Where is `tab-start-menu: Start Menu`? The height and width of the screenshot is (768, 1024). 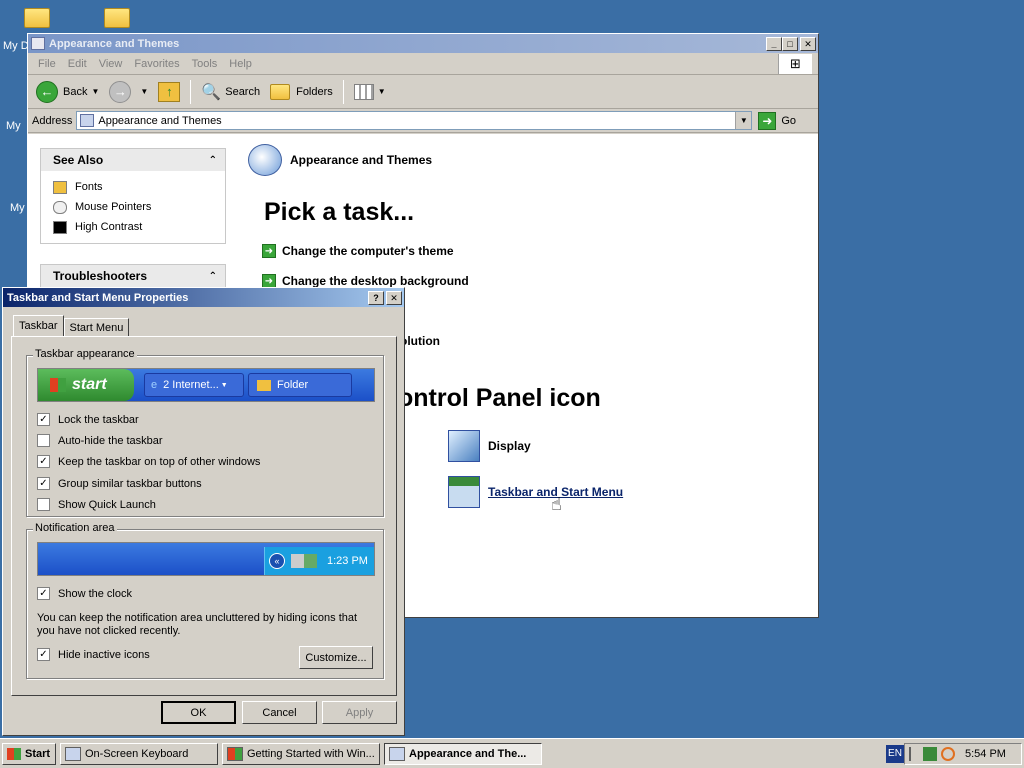 tab-start-menu: Start Menu is located at coordinates (96, 327).